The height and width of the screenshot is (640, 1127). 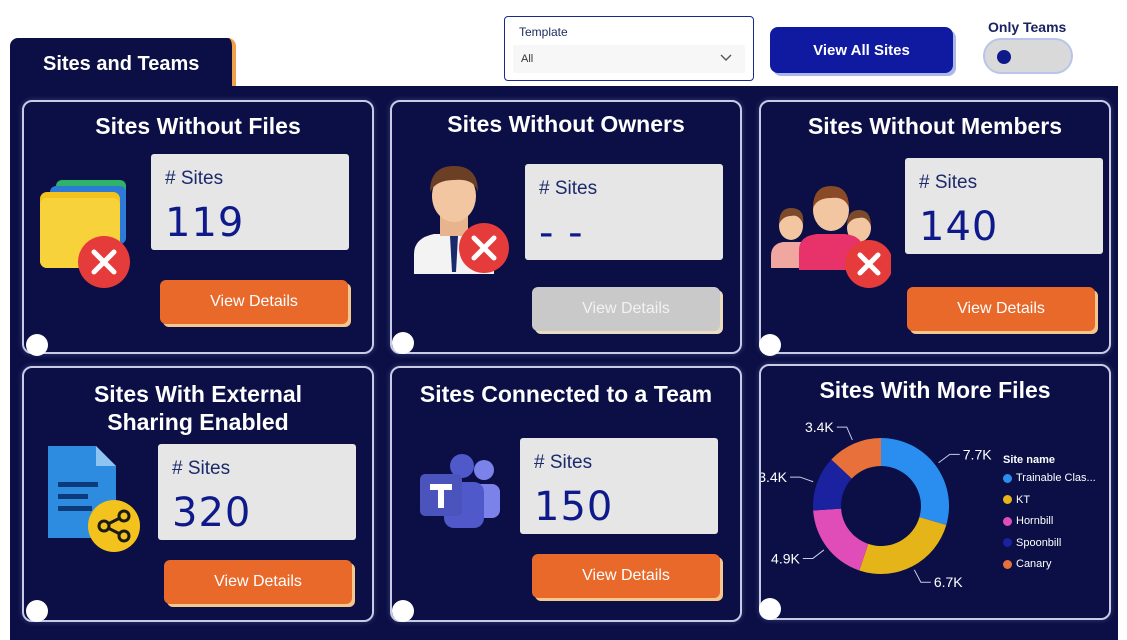 What do you see at coordinates (198, 126) in the screenshot?
I see `card-title: Sites Without Files` at bounding box center [198, 126].